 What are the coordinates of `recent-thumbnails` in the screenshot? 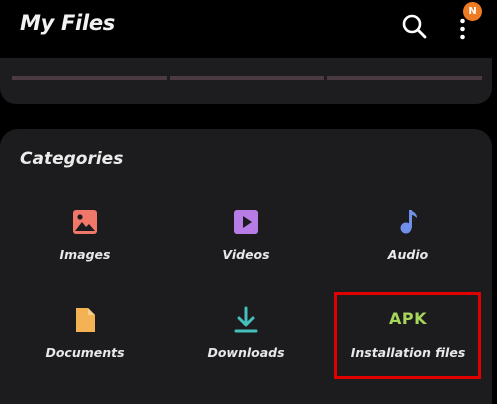 It's located at (247, 78).